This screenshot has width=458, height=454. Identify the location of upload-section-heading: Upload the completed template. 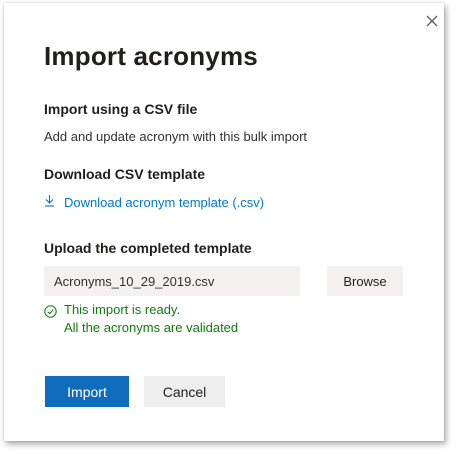
(148, 248).